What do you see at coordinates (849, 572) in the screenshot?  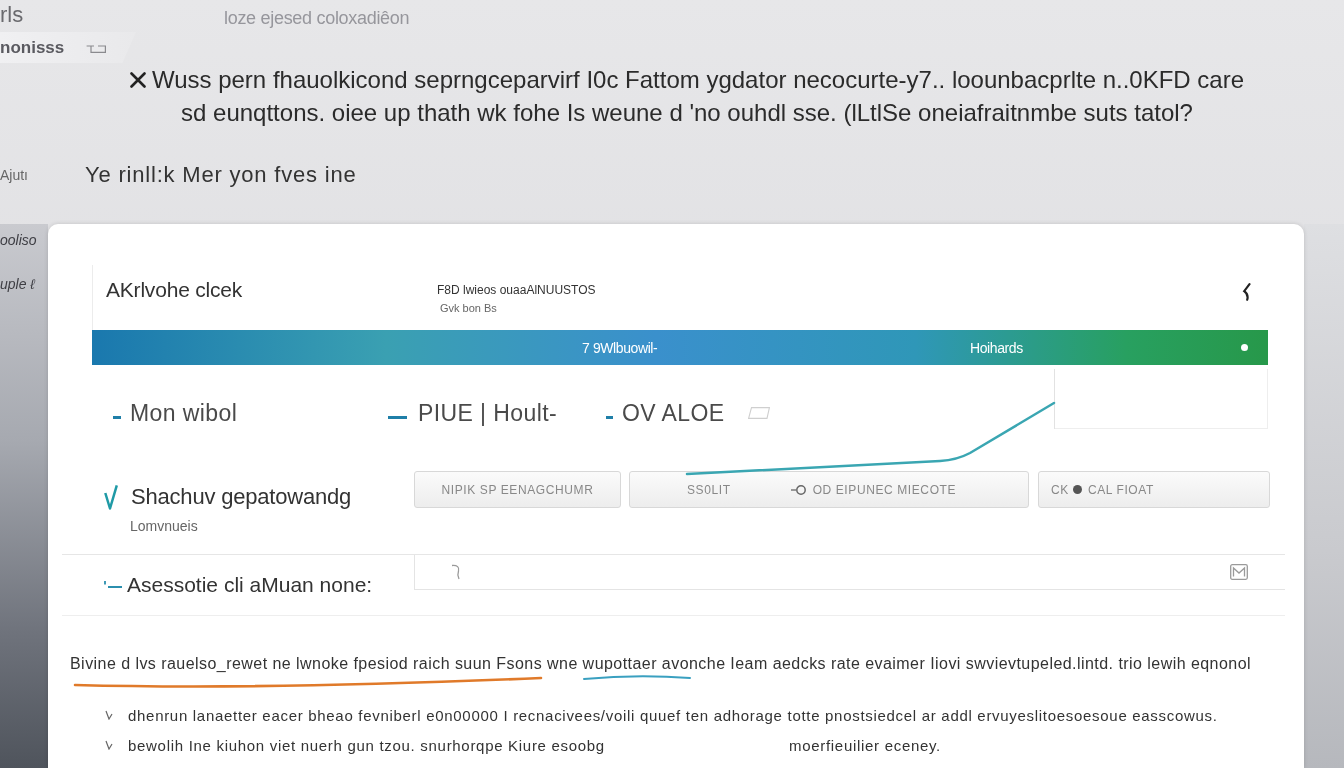 I see `input-field` at bounding box center [849, 572].